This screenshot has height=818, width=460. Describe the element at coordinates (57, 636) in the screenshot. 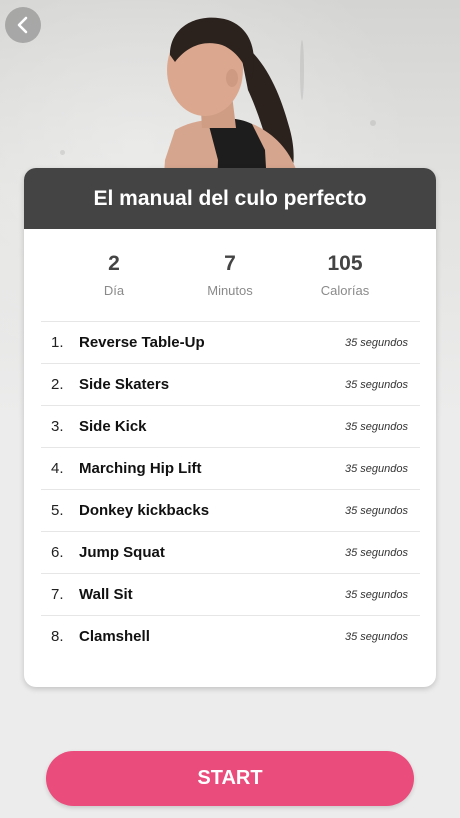

I see `exercise-number: 8.` at that location.